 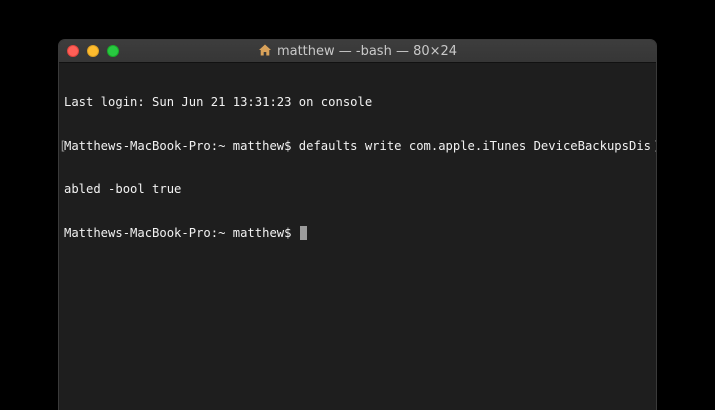 I want to click on prompt-text: Matthews-MacBook-Pro:~ matthew$, so click(x=181, y=232).